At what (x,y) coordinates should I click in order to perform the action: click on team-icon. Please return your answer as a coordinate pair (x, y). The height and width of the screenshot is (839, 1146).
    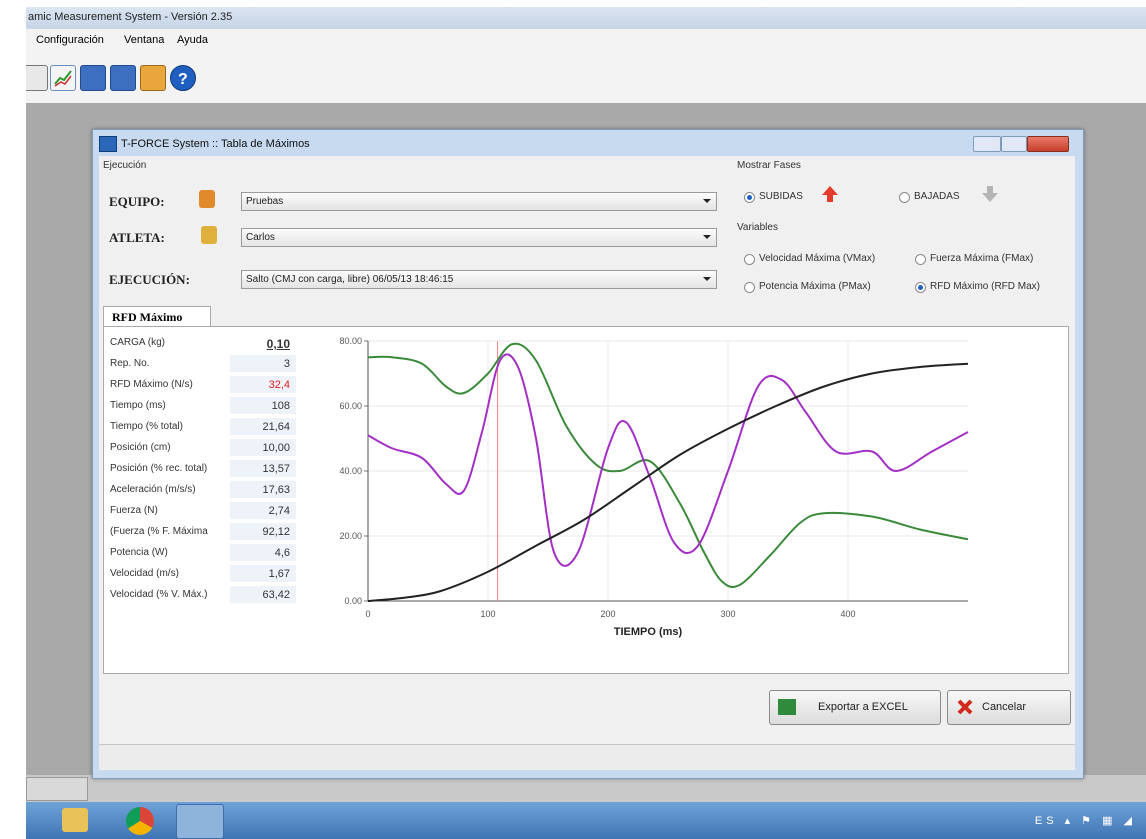
    Looking at the image, I should click on (207, 199).